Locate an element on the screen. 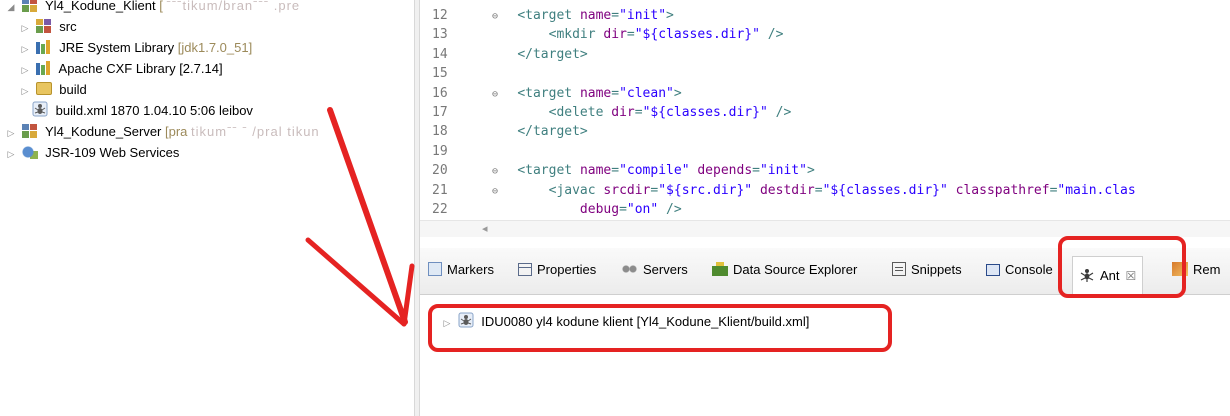 The image size is (1230, 416). scroll-left-icon: ◂ is located at coordinates (485, 229).